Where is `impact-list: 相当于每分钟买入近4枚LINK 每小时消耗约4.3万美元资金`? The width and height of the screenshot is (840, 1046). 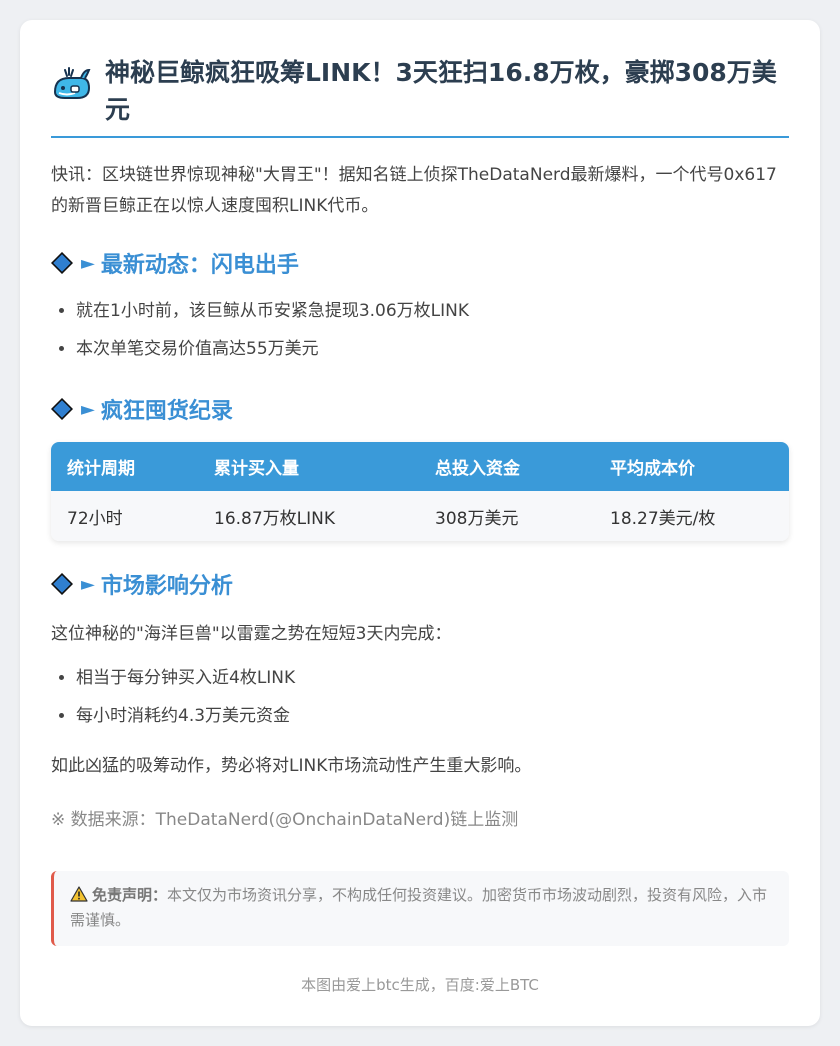
impact-list: 相当于每分钟买入近4枚LINK 每小时消耗约4.3万美元资金 is located at coordinates (420, 697).